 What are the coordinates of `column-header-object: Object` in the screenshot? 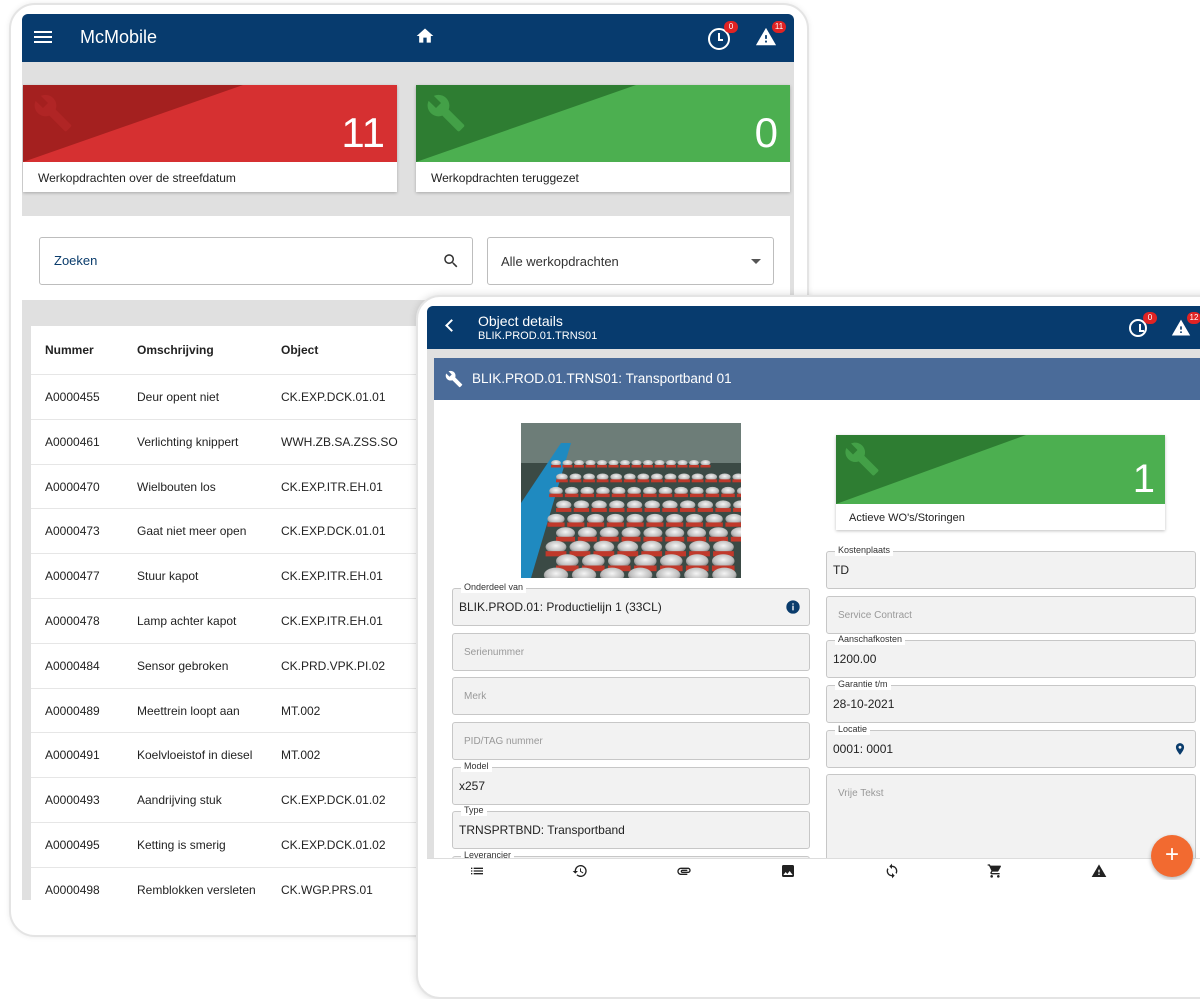 It's located at (299, 350).